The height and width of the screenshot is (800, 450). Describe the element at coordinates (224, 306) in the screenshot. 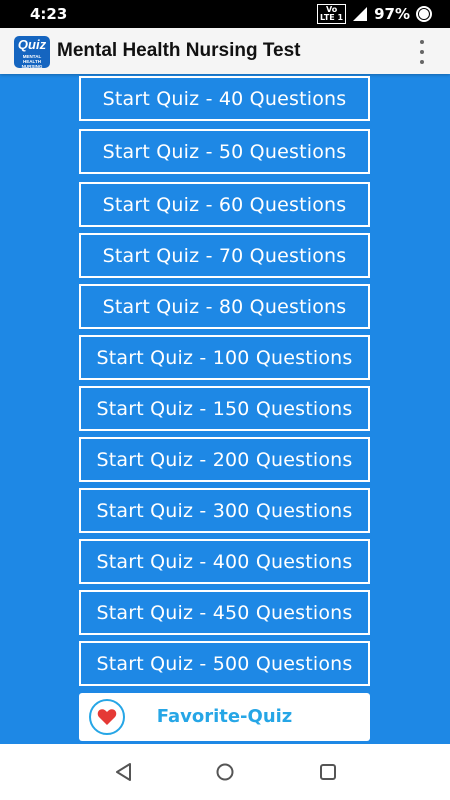

I see `start-quiz-80-button: Start Quiz - 80 Questions` at that location.